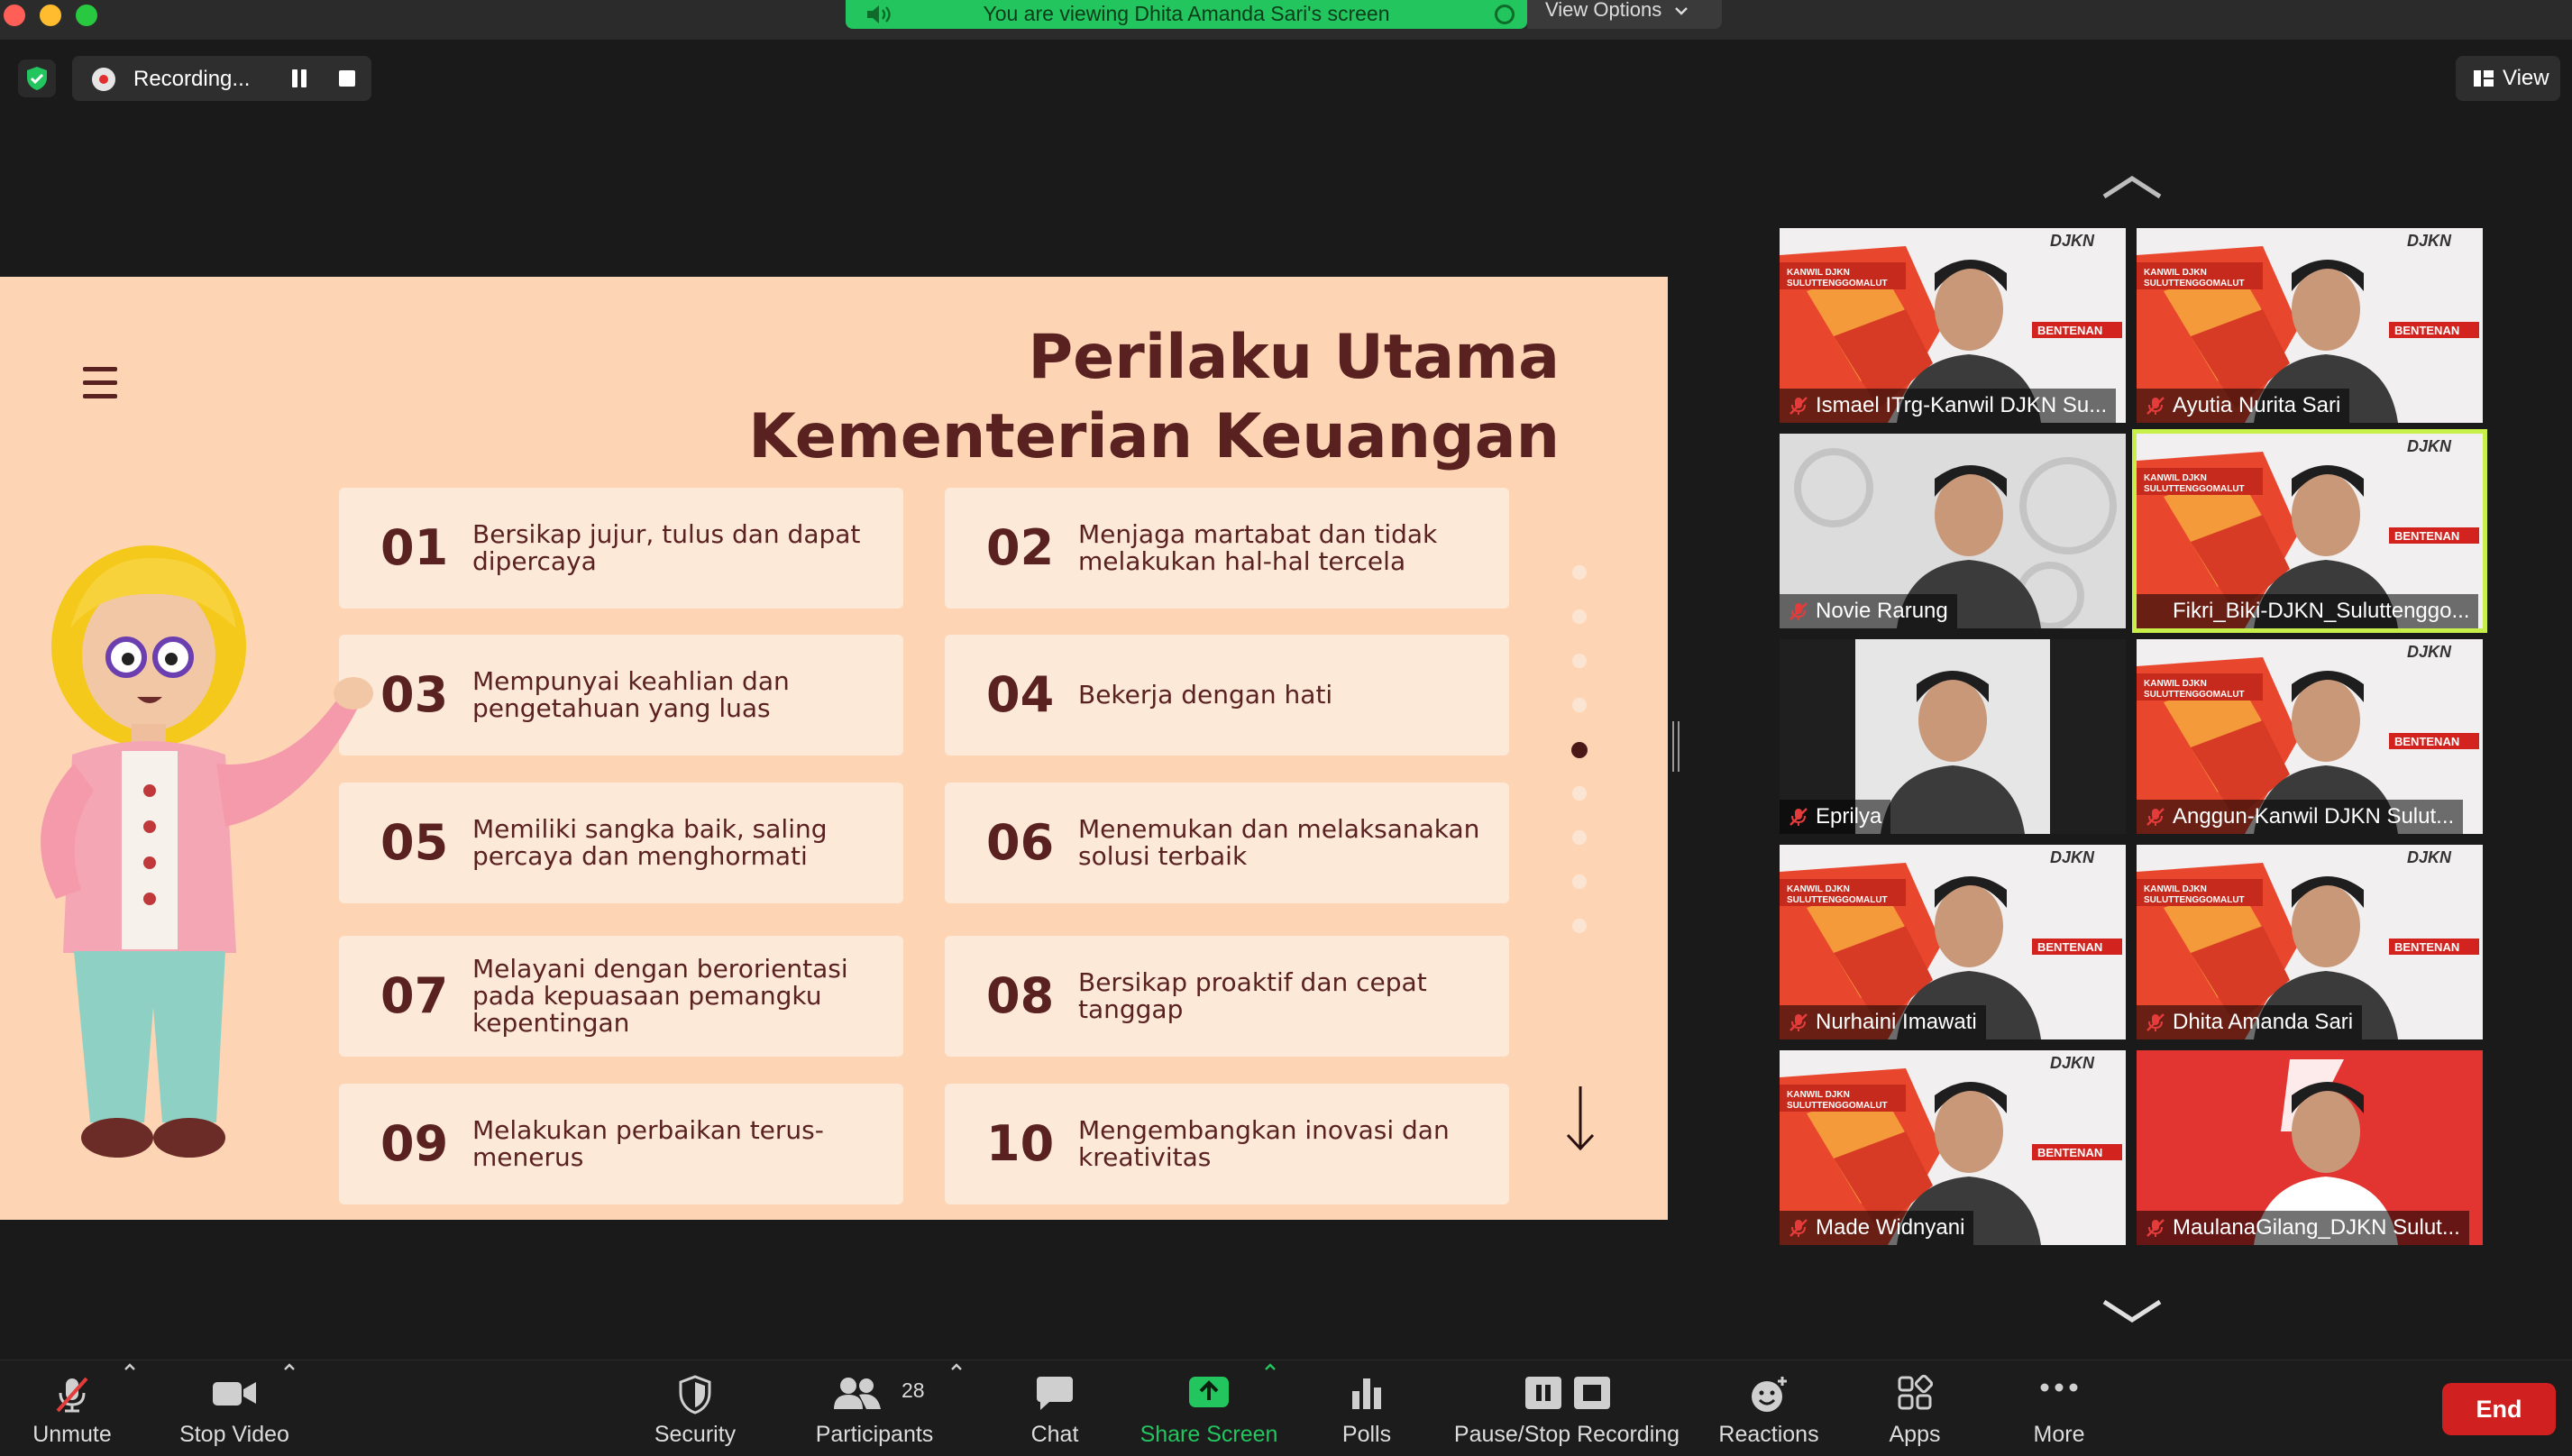  I want to click on slide-title-line1: Perilaku Utama, so click(1294, 358).